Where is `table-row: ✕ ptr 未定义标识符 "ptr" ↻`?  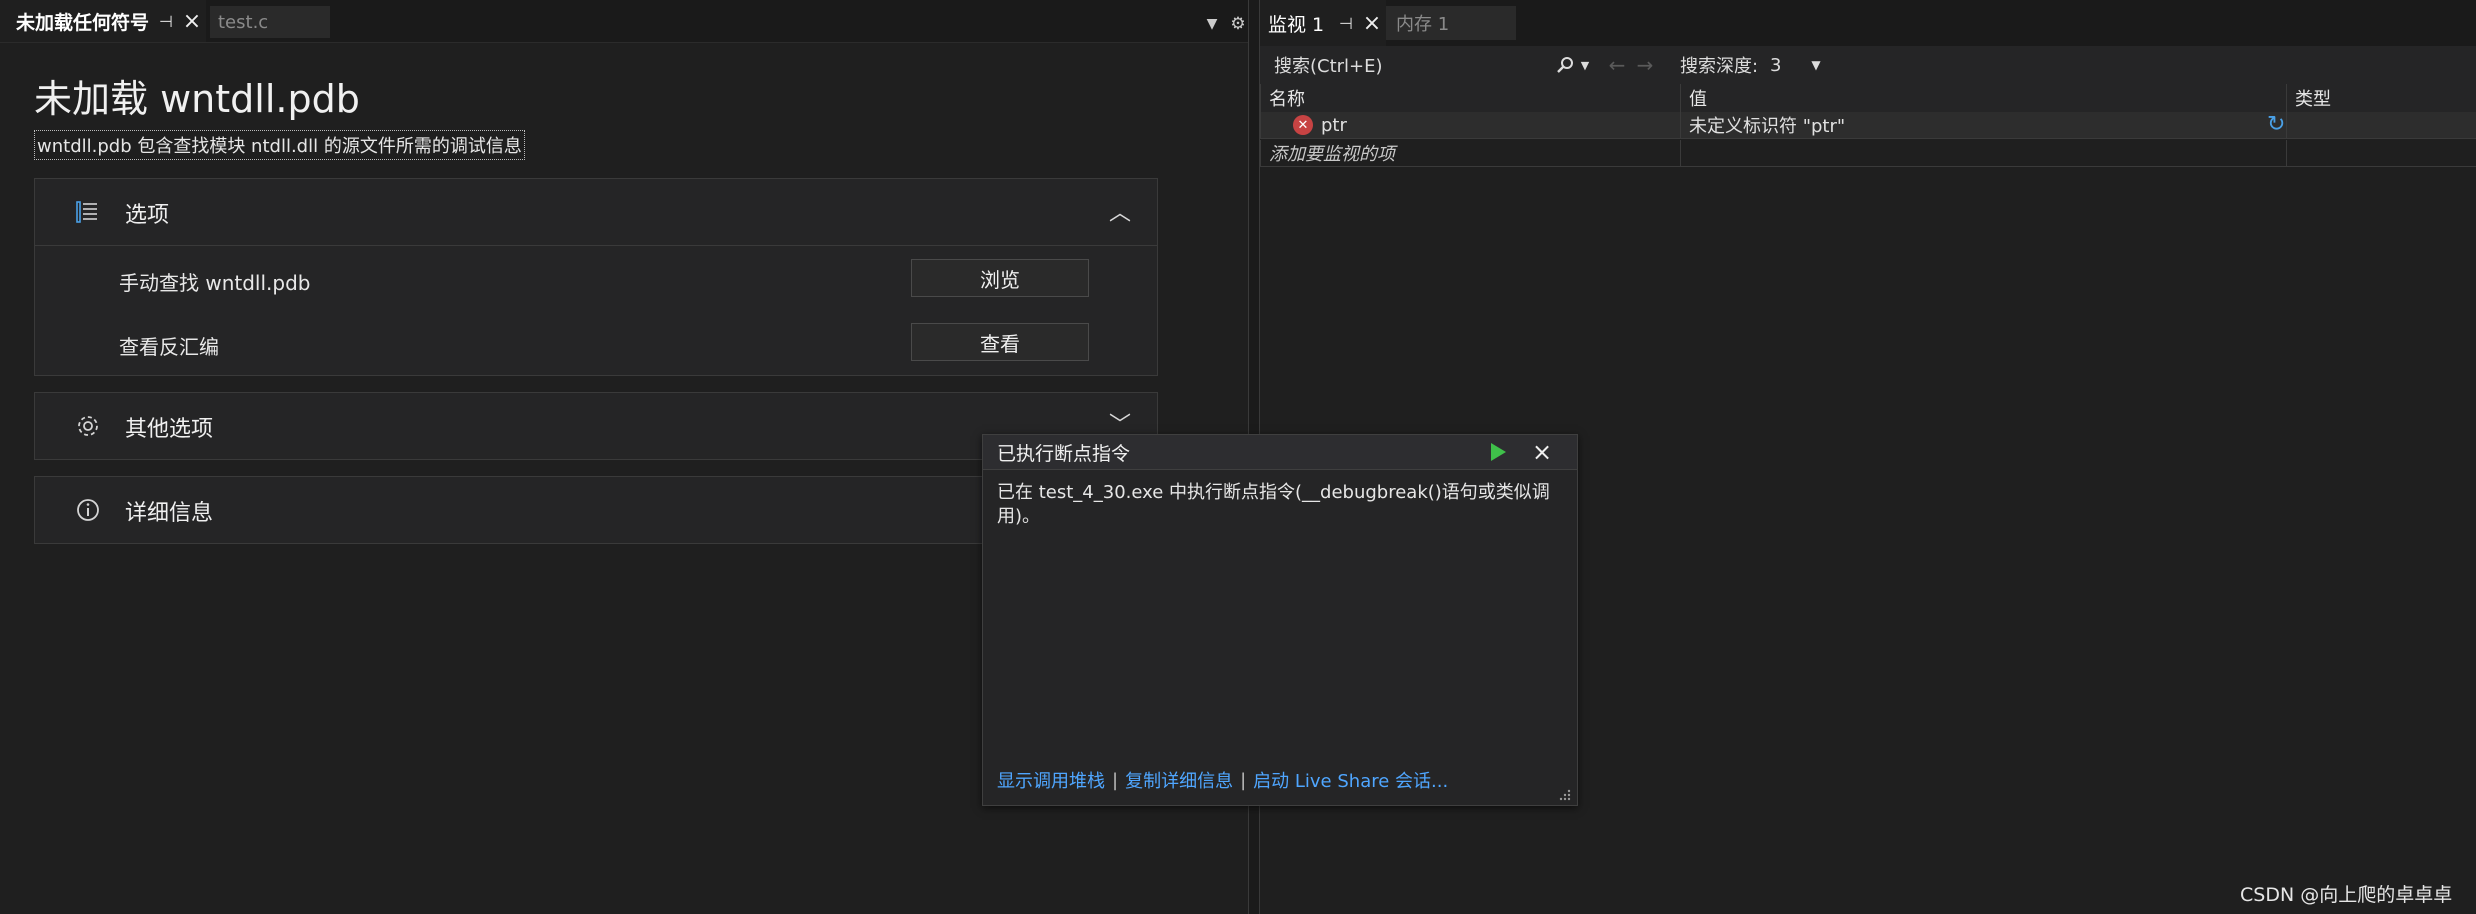 table-row: ✕ ptr 未定义标识符 "ptr" ↻ is located at coordinates (1868, 125).